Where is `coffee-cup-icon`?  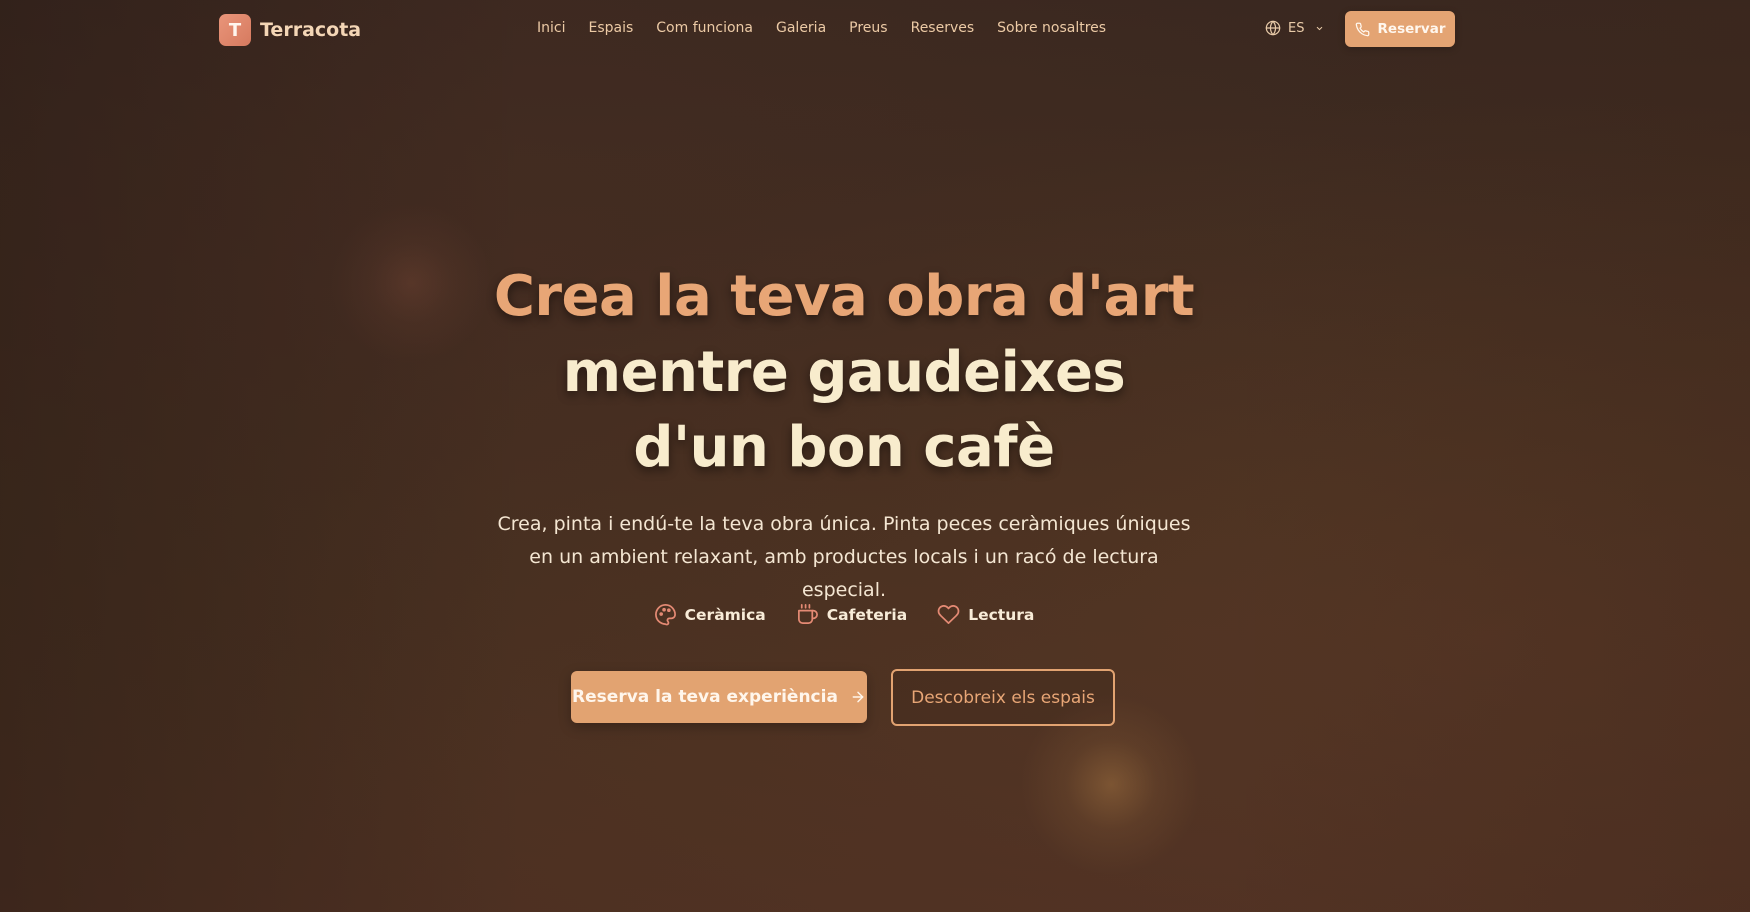 coffee-cup-icon is located at coordinates (807, 614).